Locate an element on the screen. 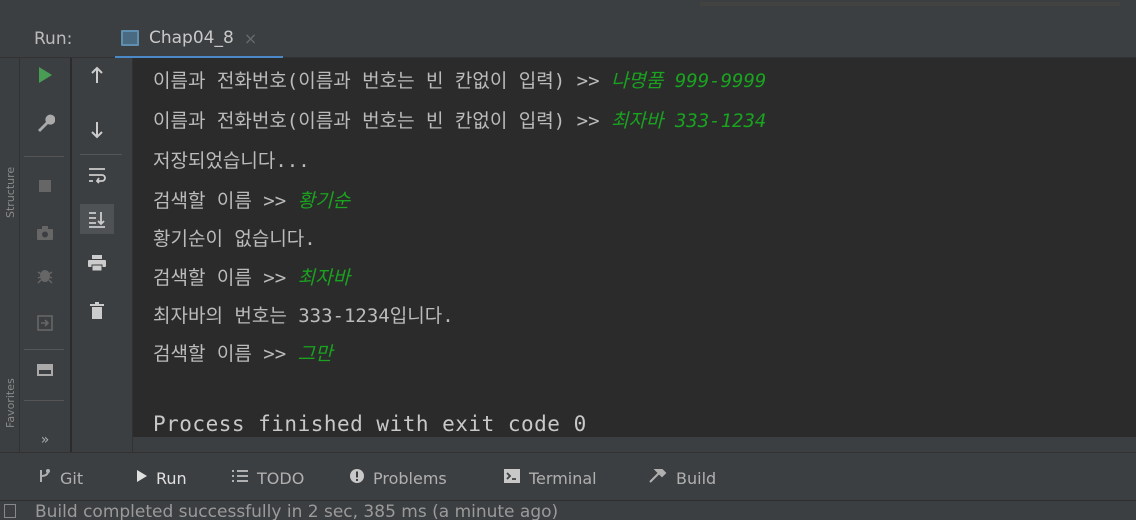 The width and height of the screenshot is (1136, 520). run-label: Run: is located at coordinates (53, 39).